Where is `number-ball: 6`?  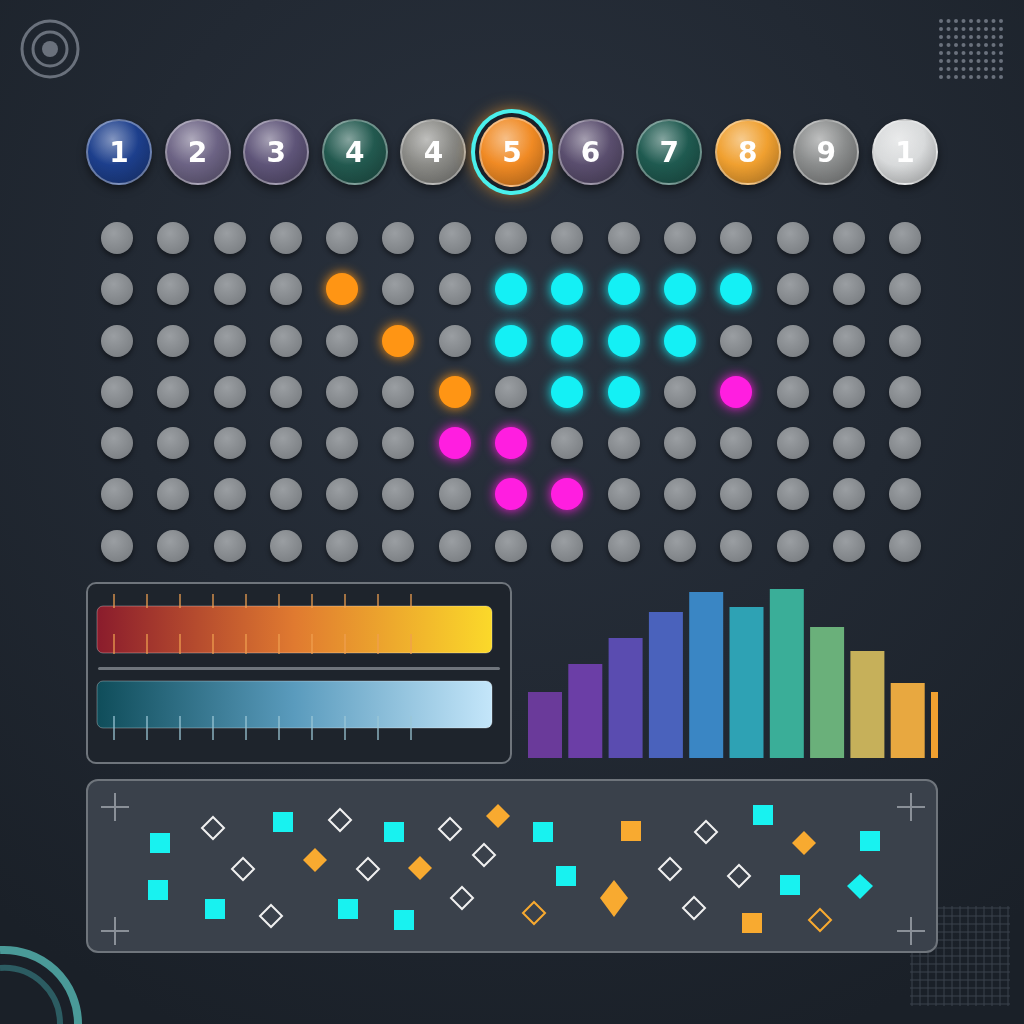
number-ball: 6 is located at coordinates (590, 152).